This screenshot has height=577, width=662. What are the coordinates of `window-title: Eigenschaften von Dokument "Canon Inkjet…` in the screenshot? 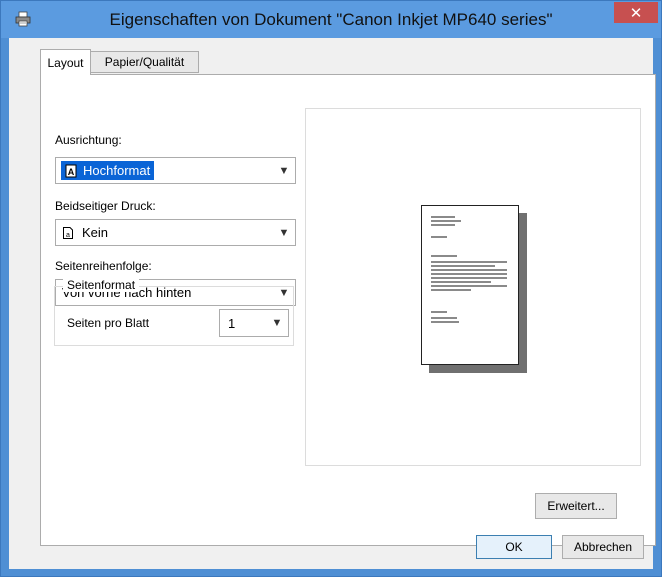 It's located at (331, 19).